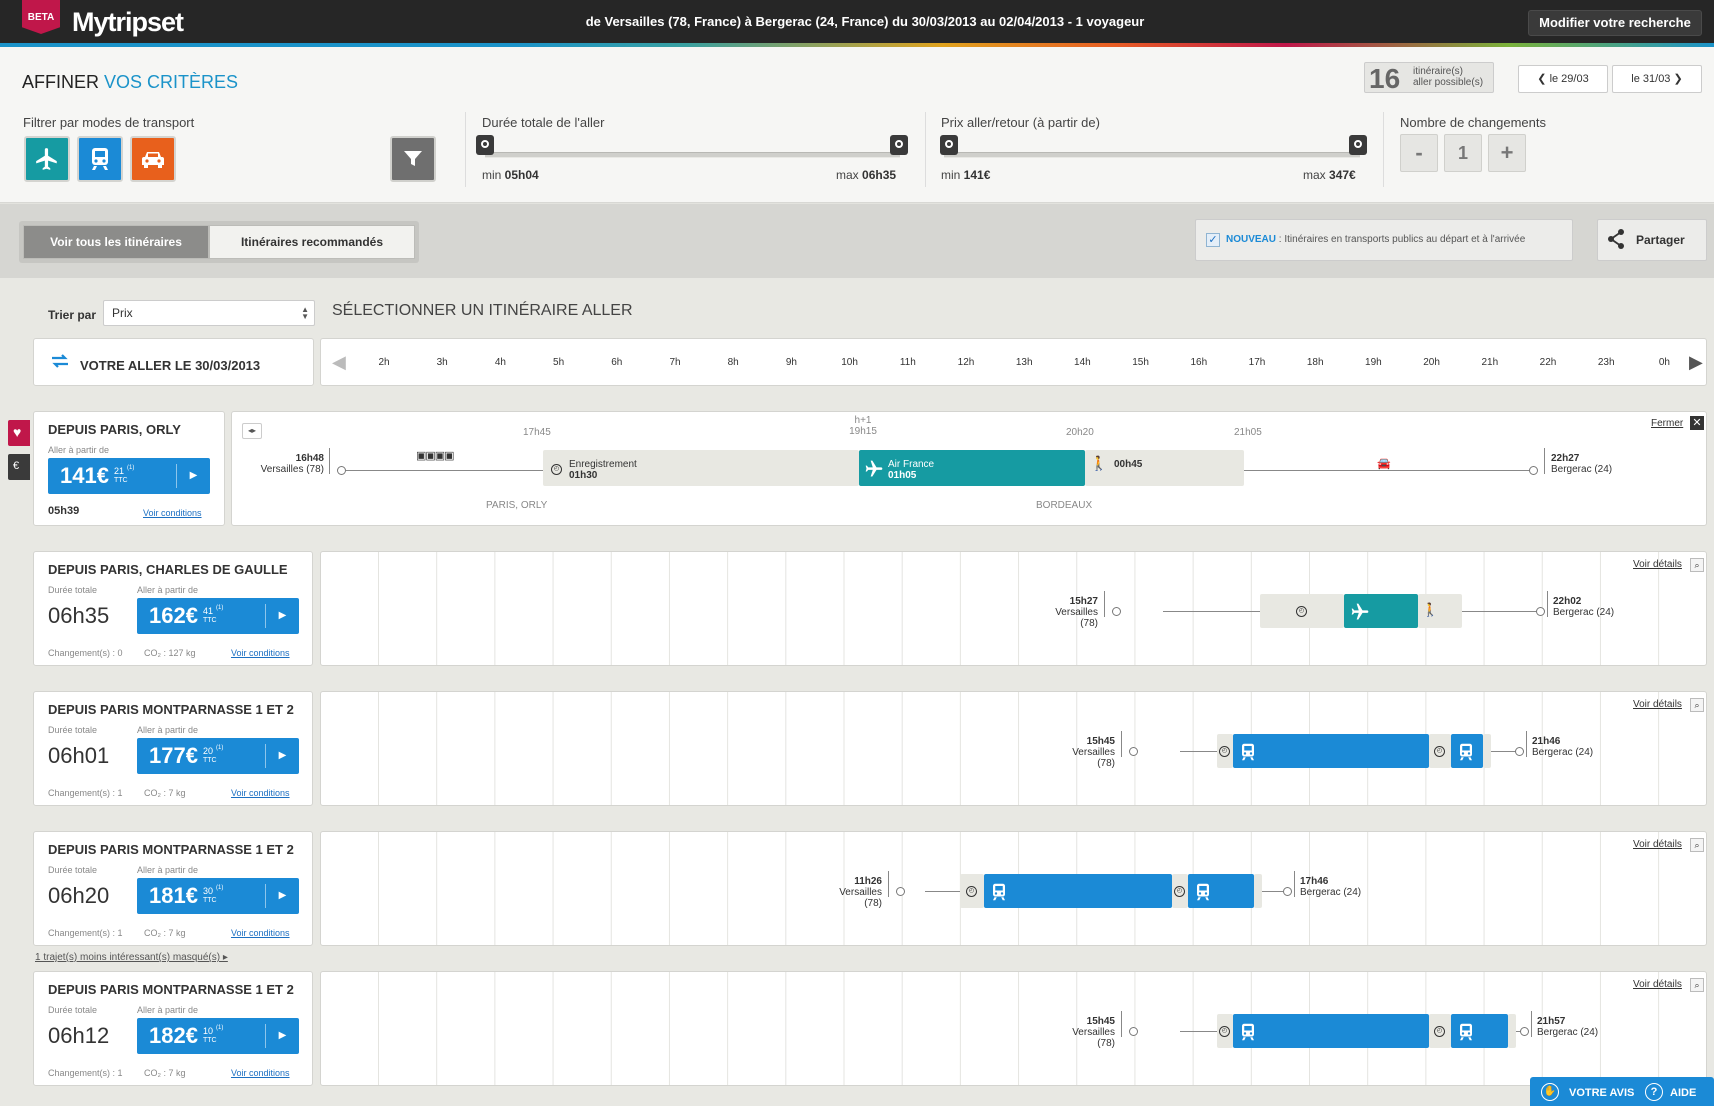 The width and height of the screenshot is (1714, 1106). What do you see at coordinates (1606, 362) in the screenshot?
I see `hour-label: 23h` at bounding box center [1606, 362].